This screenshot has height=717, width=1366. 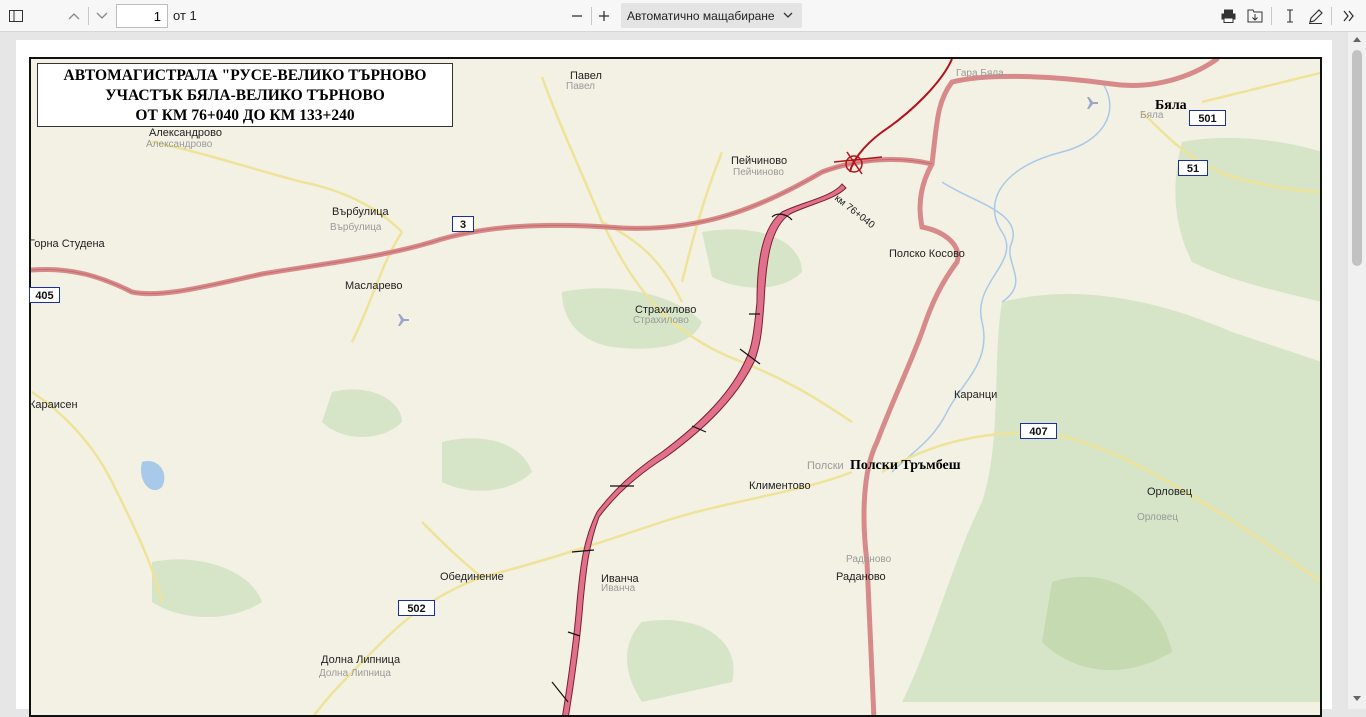 What do you see at coordinates (869, 559) in the screenshot?
I see `town-label-ghost: Раданово` at bounding box center [869, 559].